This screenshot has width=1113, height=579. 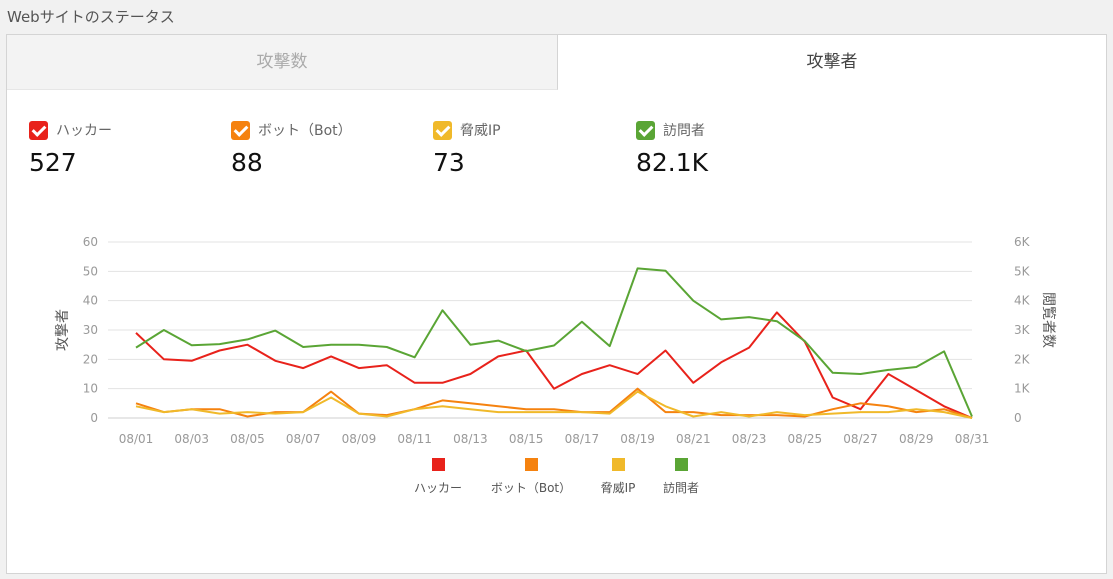 What do you see at coordinates (860, 439) in the screenshot?
I see `x-tick-label: 08/27` at bounding box center [860, 439].